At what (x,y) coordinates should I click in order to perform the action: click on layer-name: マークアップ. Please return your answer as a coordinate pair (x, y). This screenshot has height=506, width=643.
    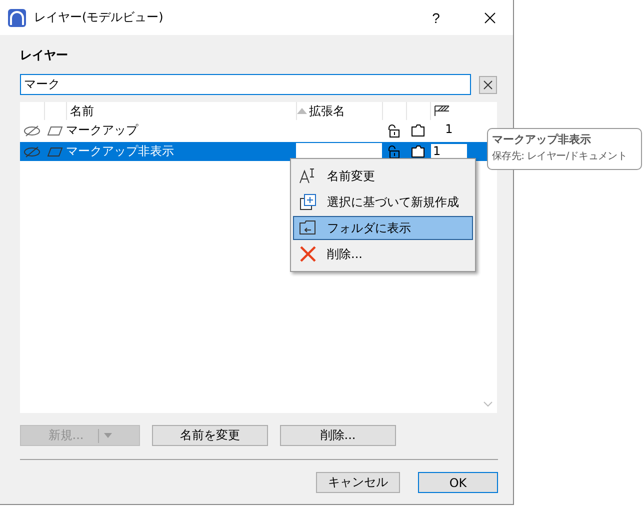
    Looking at the image, I should click on (103, 130).